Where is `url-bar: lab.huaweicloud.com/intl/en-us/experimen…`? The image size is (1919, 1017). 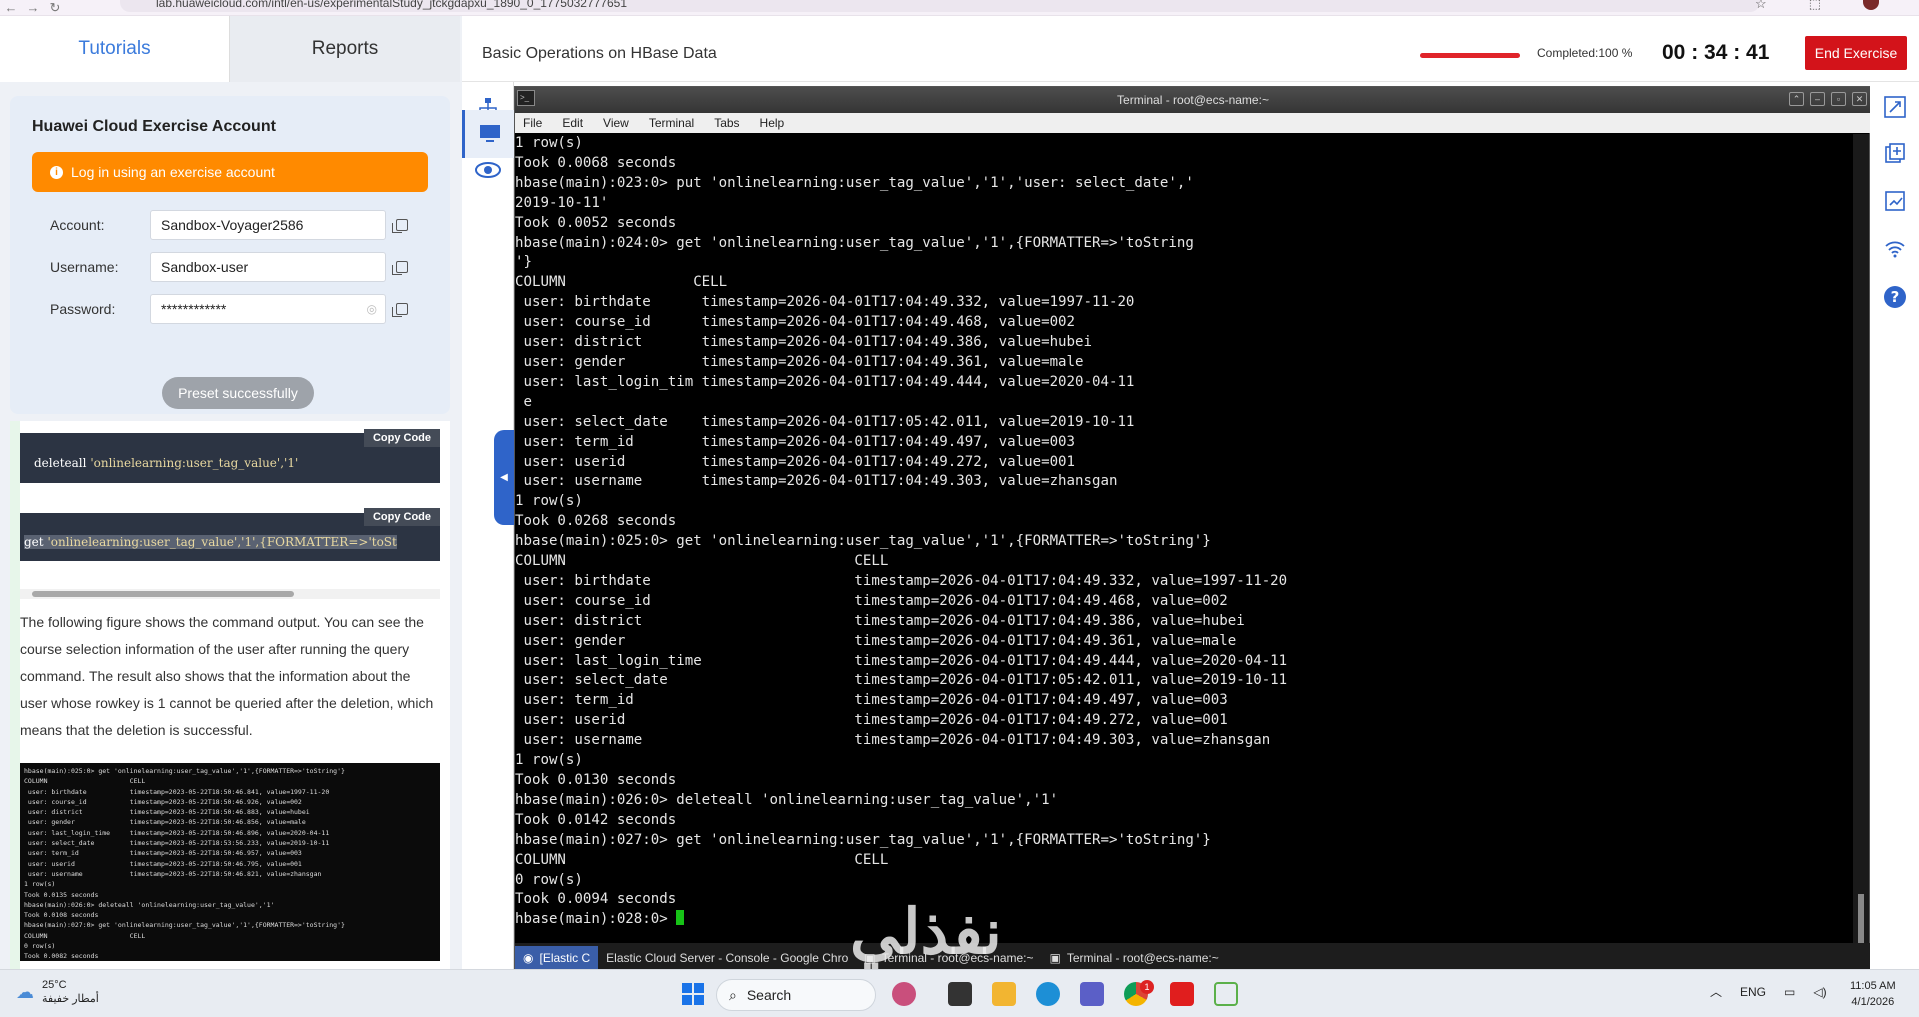
url-bar: lab.huaweicloud.com/intl/en-us/experimen… is located at coordinates (940, 6).